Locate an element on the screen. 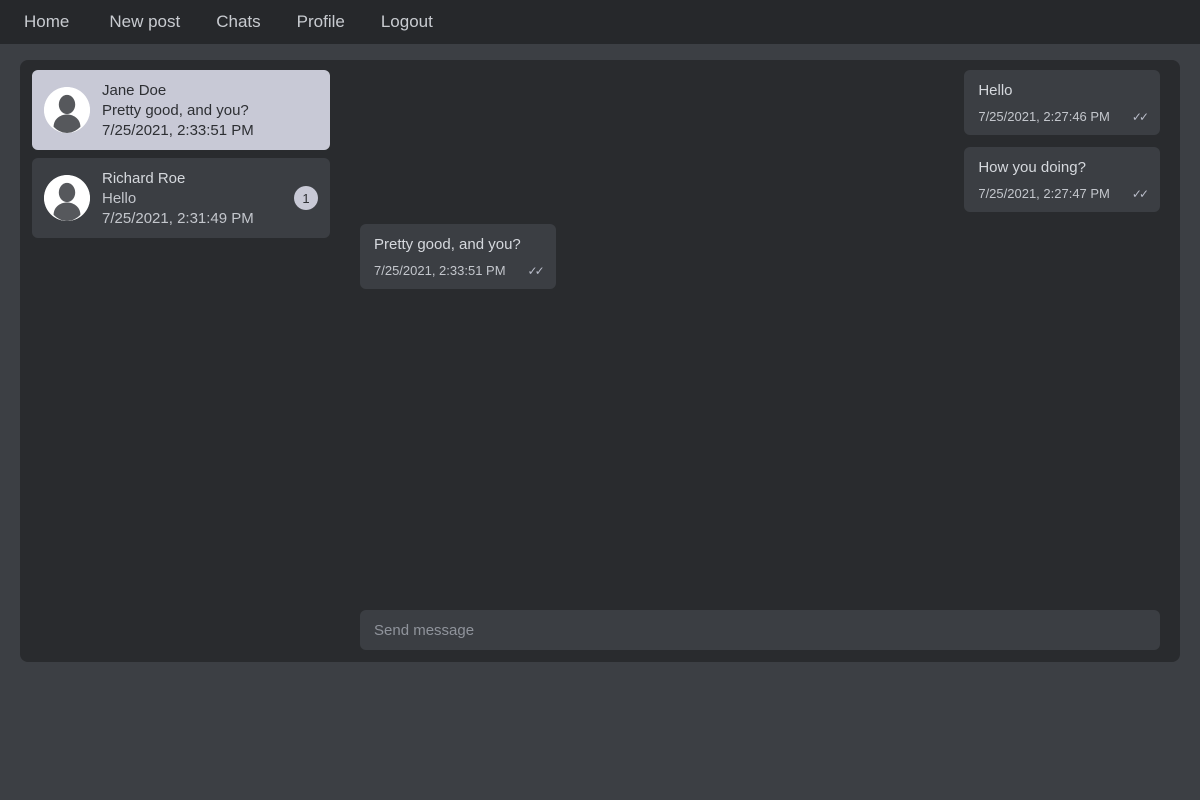 This screenshot has width=1200, height=800. unread-count-badge: 1 is located at coordinates (306, 198).